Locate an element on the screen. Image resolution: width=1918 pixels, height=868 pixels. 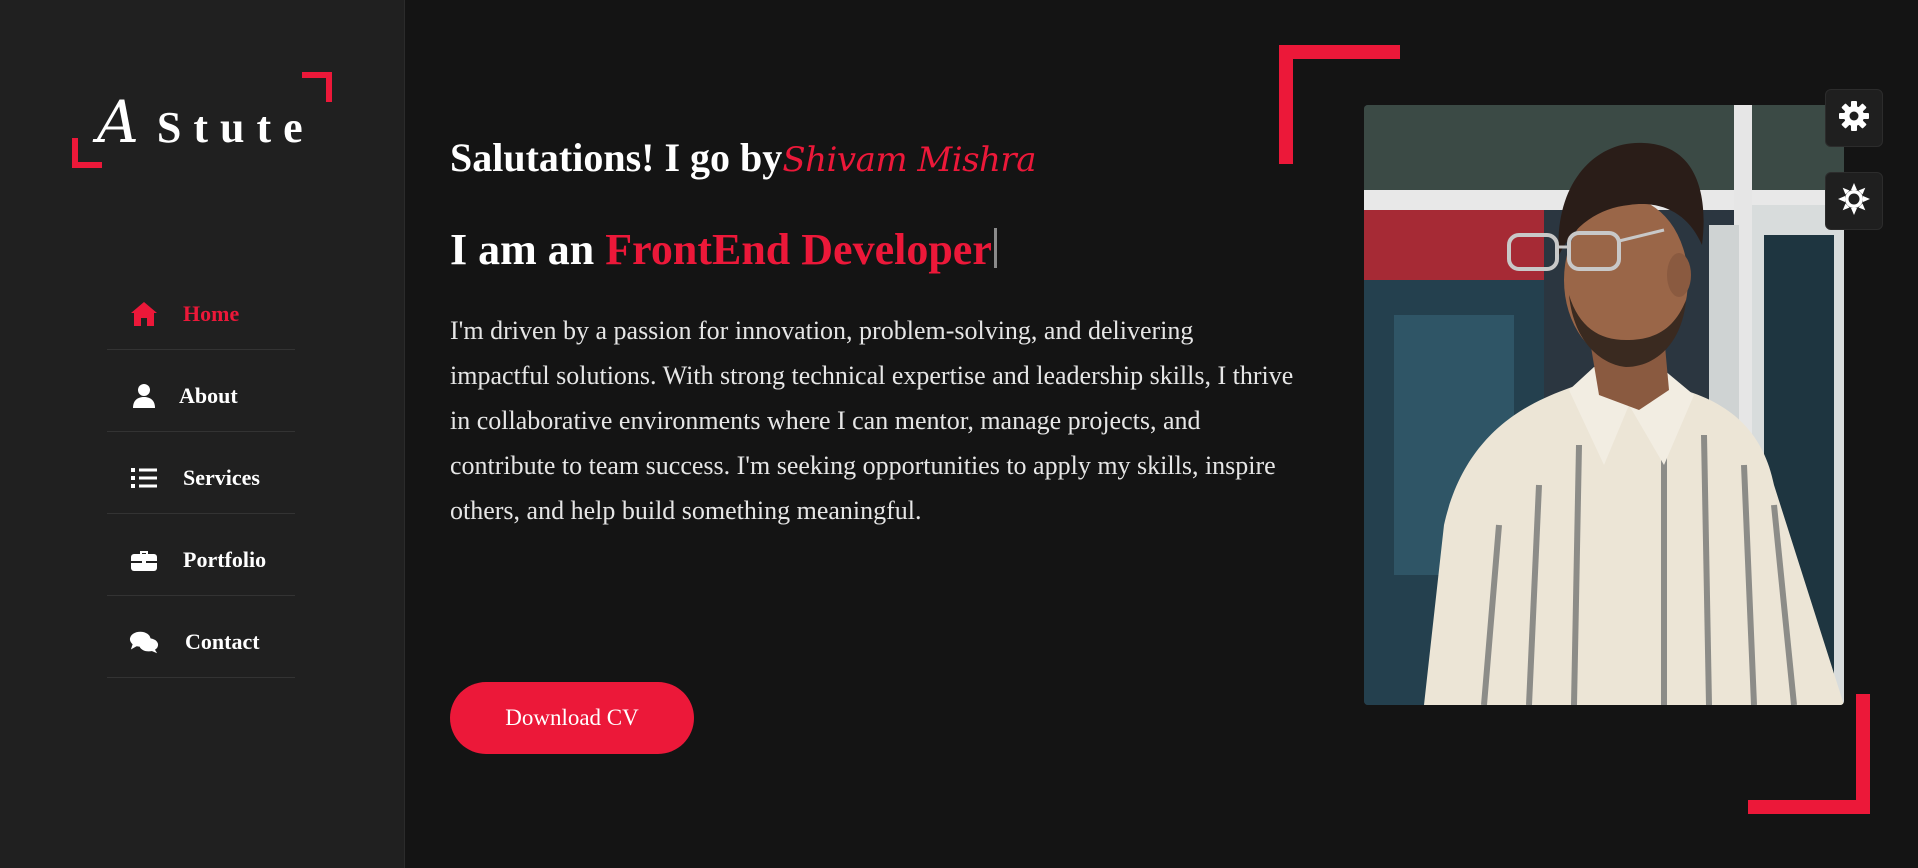
role-heading: I am an FrontEnd Developer is located at coordinates (723, 249).